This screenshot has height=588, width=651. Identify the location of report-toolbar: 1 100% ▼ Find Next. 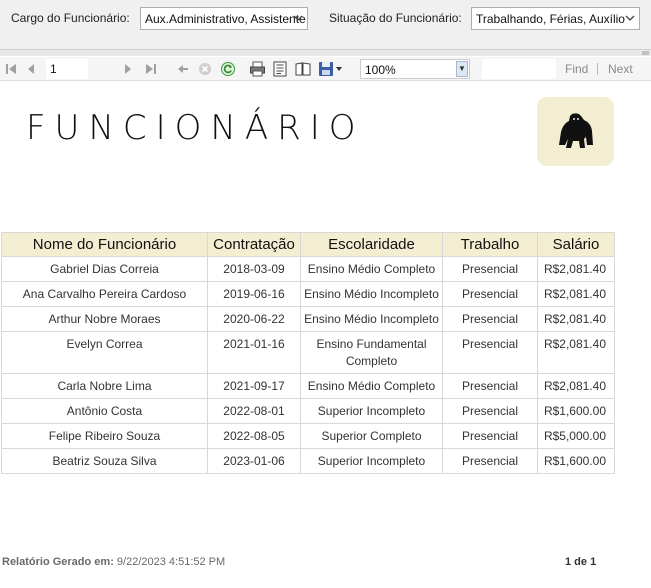
(325, 69).